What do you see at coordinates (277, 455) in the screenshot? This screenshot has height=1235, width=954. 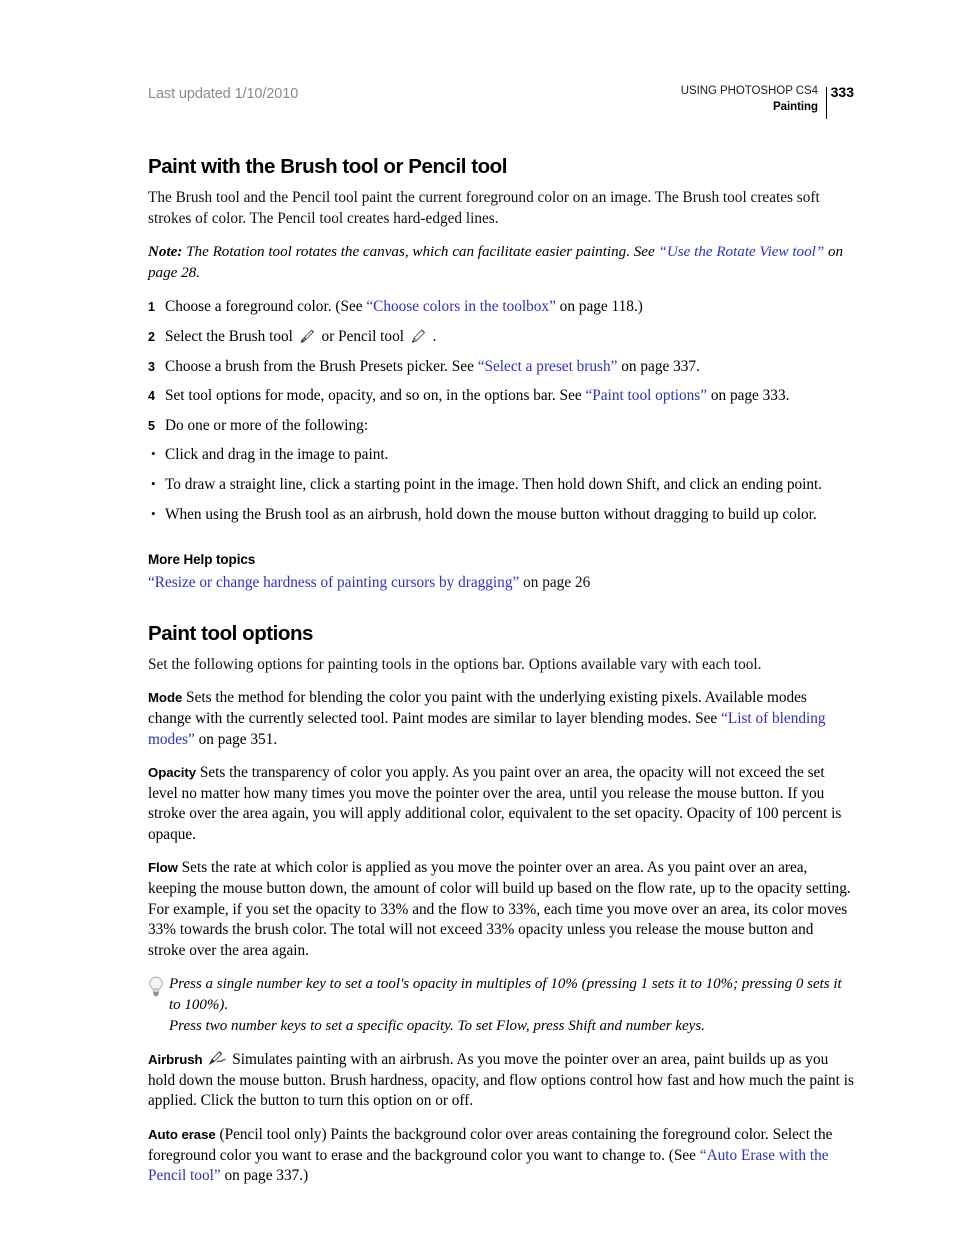 I see `list-item-text: Click and drag in the image to paint.` at bounding box center [277, 455].